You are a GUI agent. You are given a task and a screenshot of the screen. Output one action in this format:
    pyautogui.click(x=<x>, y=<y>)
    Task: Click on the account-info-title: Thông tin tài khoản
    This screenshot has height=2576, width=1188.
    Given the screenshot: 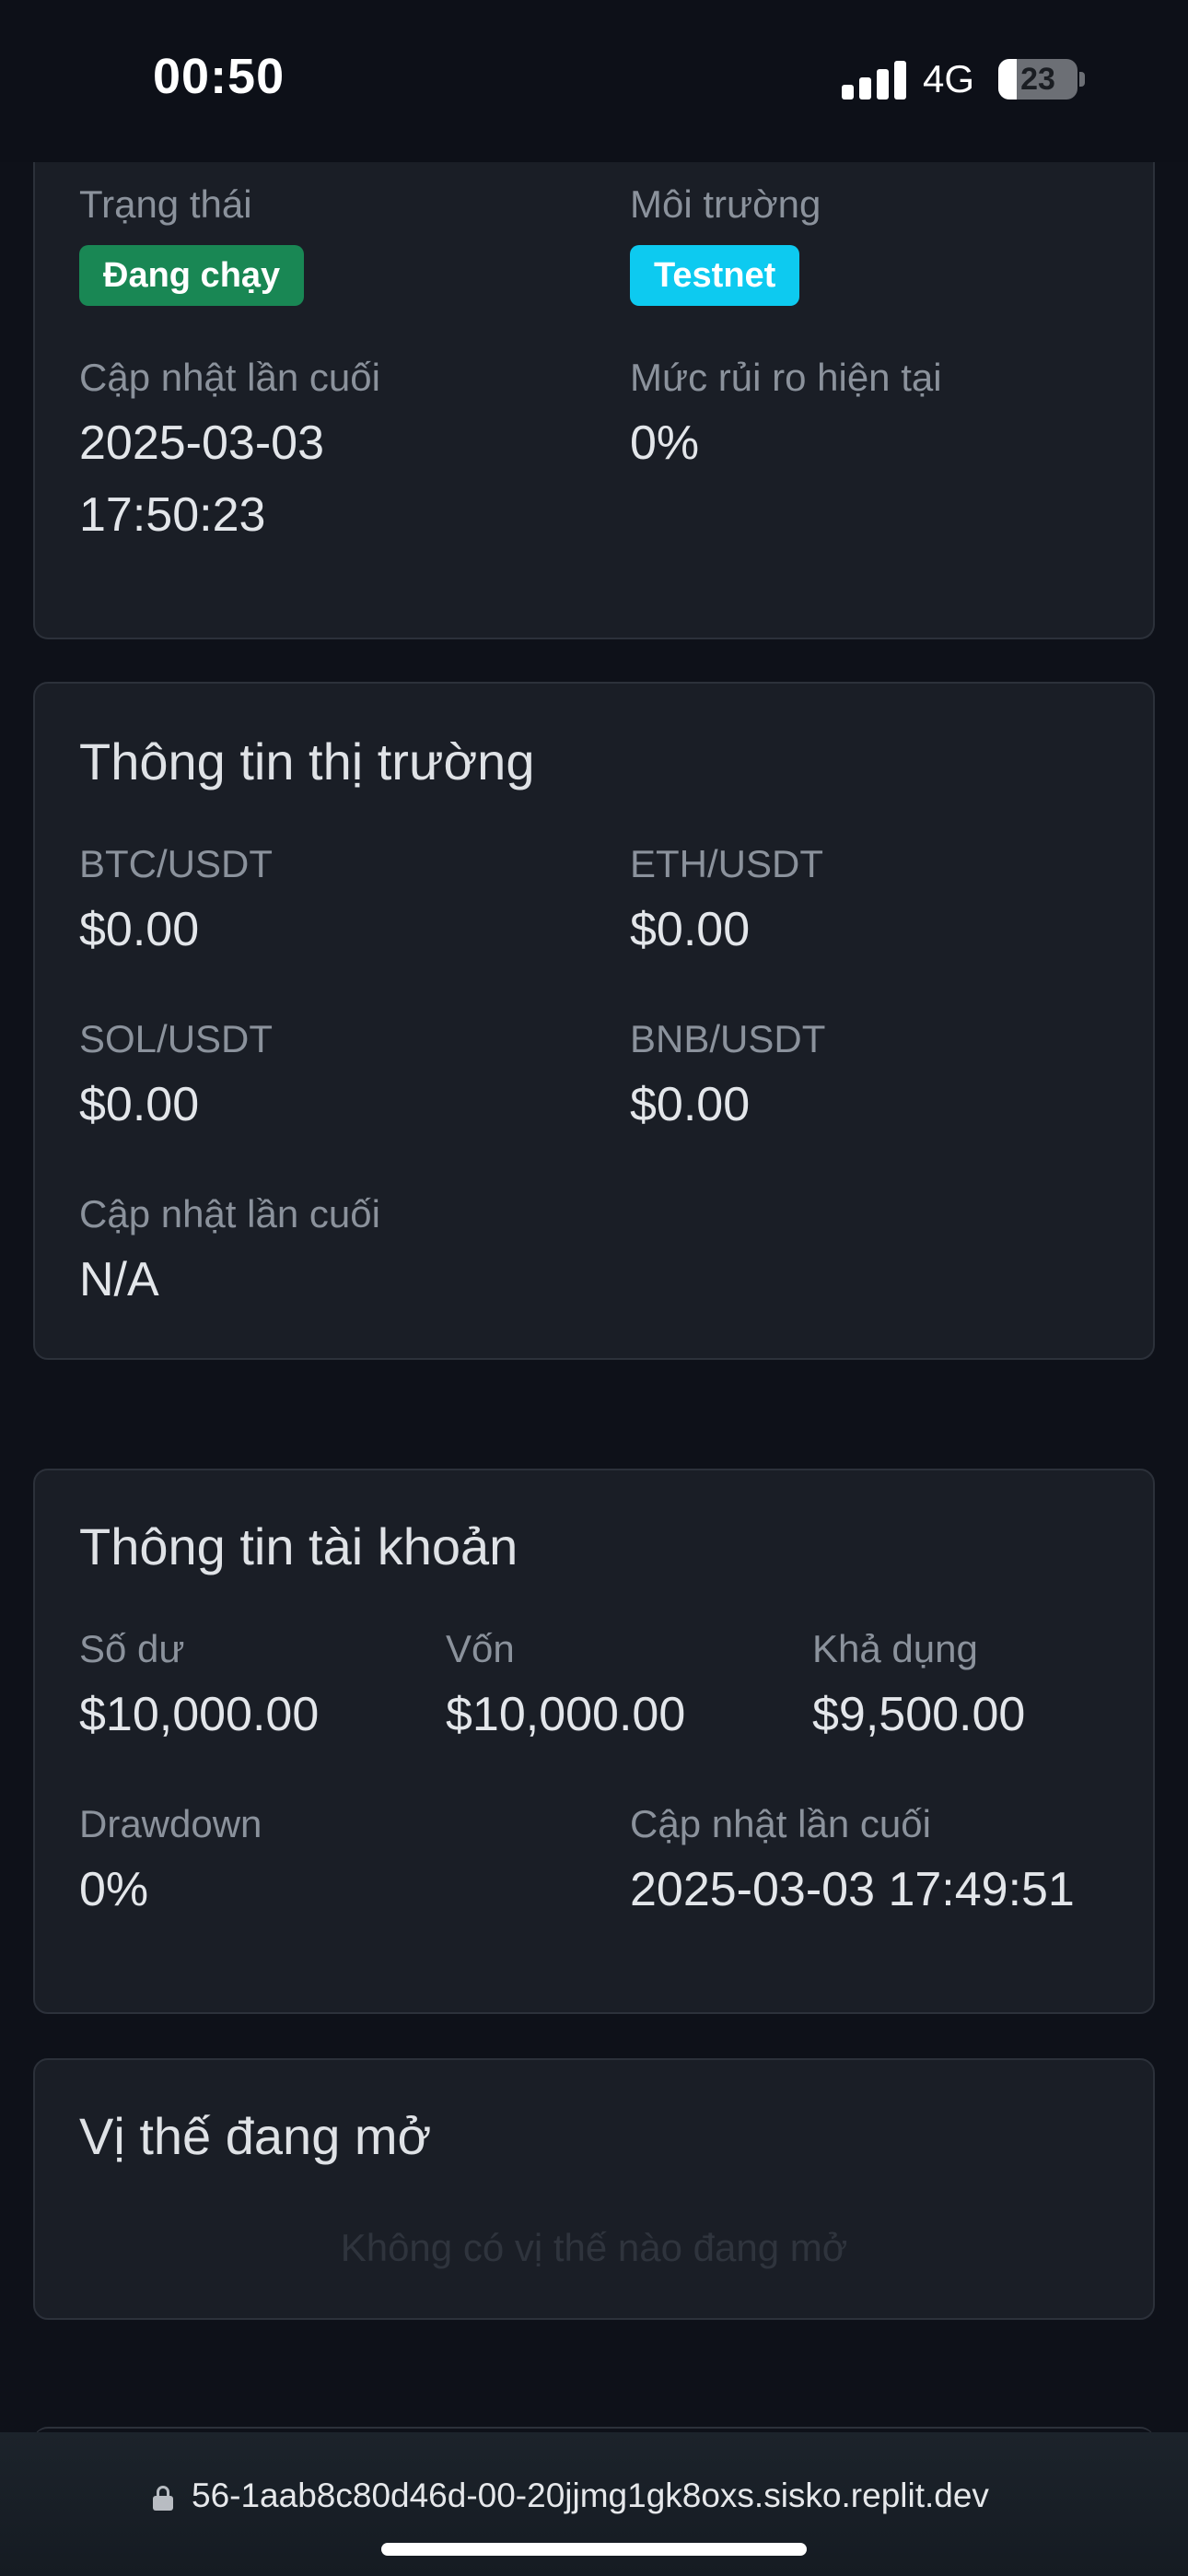 What is the action you would take?
    pyautogui.click(x=298, y=1546)
    